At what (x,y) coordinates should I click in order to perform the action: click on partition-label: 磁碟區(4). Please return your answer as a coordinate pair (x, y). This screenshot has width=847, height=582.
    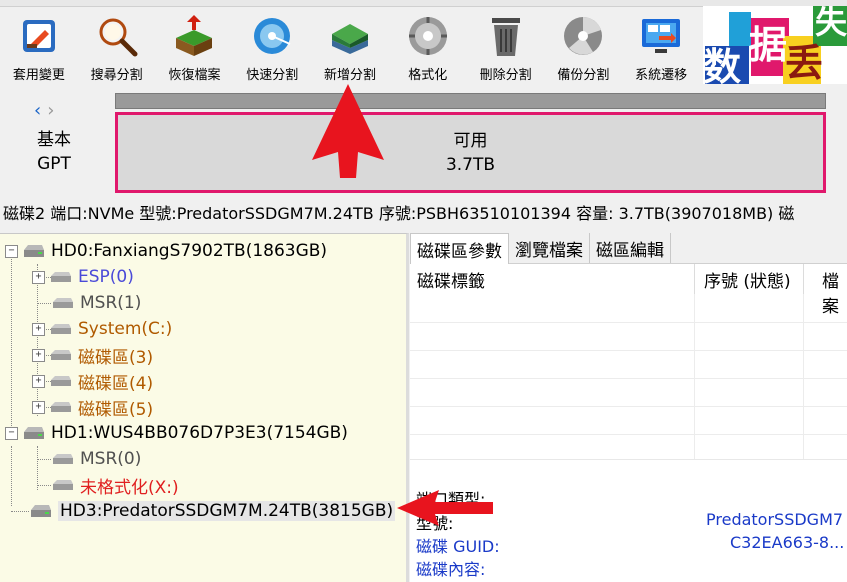
    Looking at the image, I should click on (116, 383).